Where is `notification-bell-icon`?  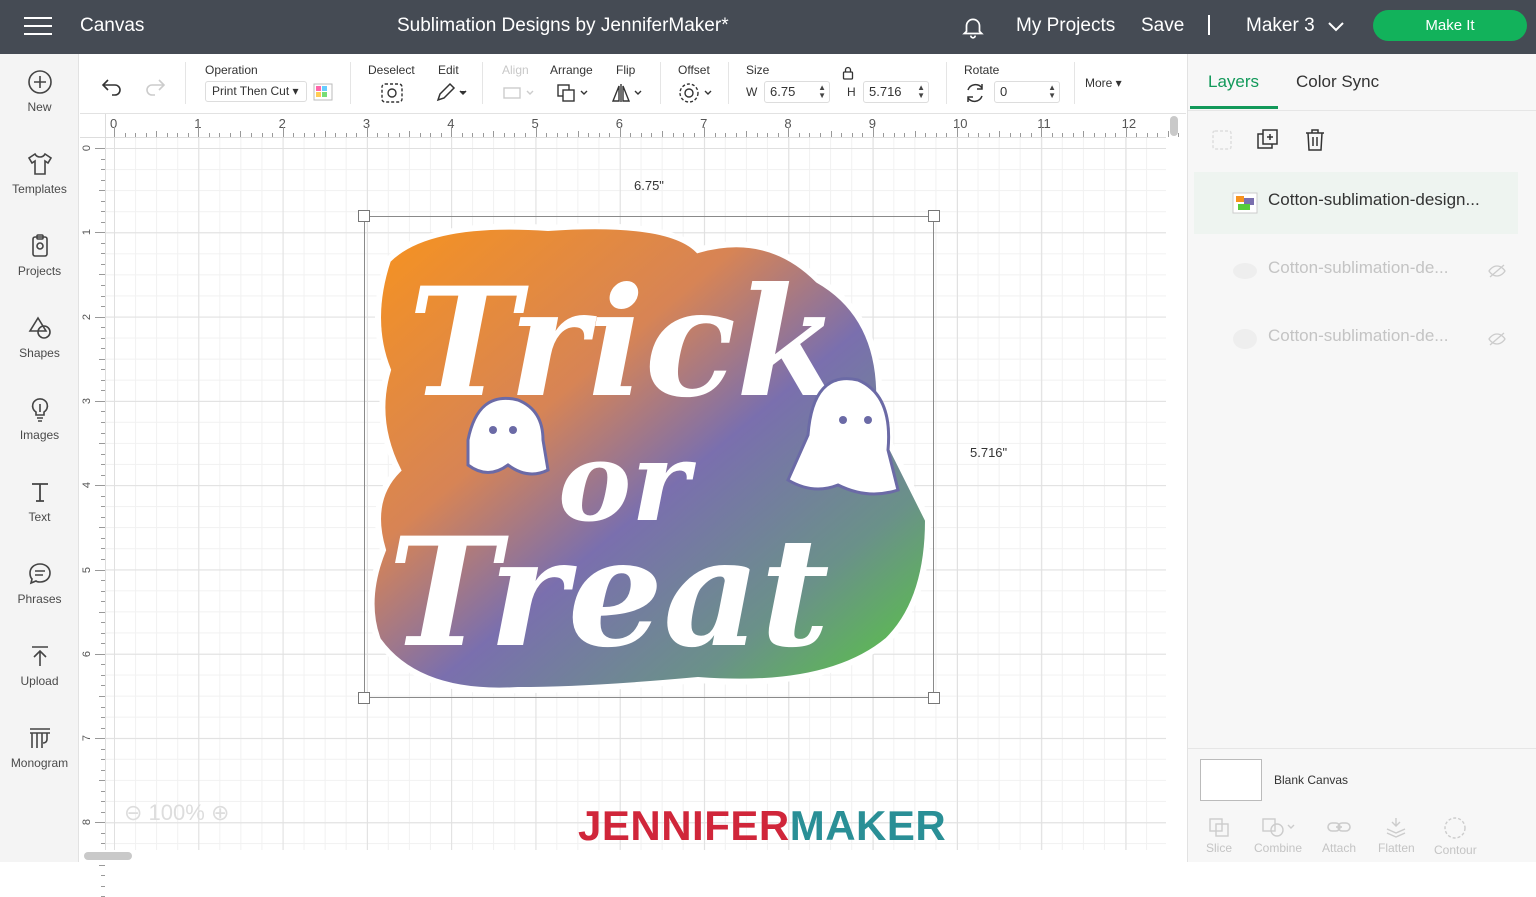
notification-bell-icon is located at coordinates (973, 27).